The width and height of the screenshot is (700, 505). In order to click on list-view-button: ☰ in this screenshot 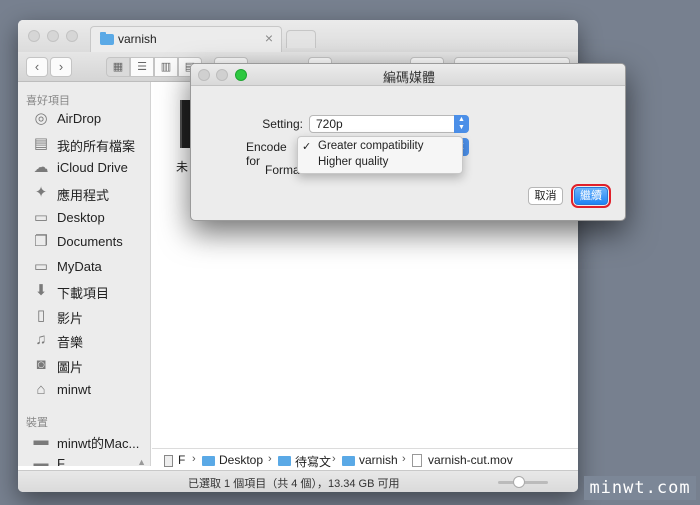, I will do `click(142, 67)`.